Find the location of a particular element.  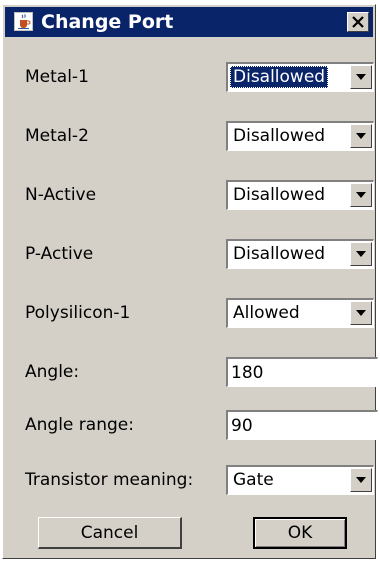

polysilicon-1-label: Polysilicon-1 is located at coordinates (78, 313).